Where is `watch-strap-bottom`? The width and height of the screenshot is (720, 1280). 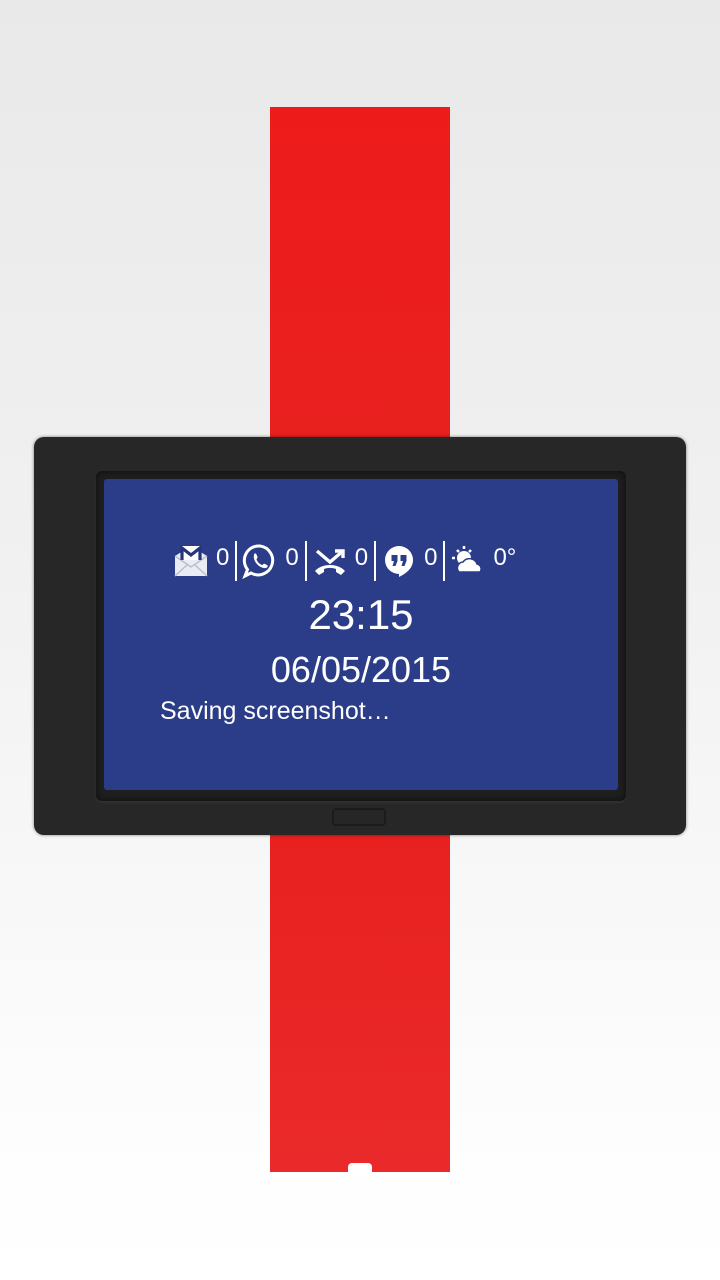 watch-strap-bottom is located at coordinates (360, 1002).